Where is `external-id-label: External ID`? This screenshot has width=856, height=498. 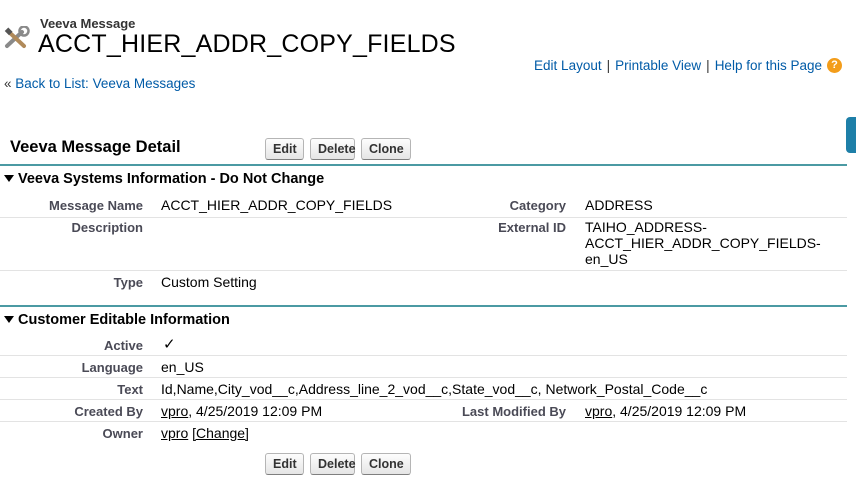
external-id-label: External ID is located at coordinates (532, 227).